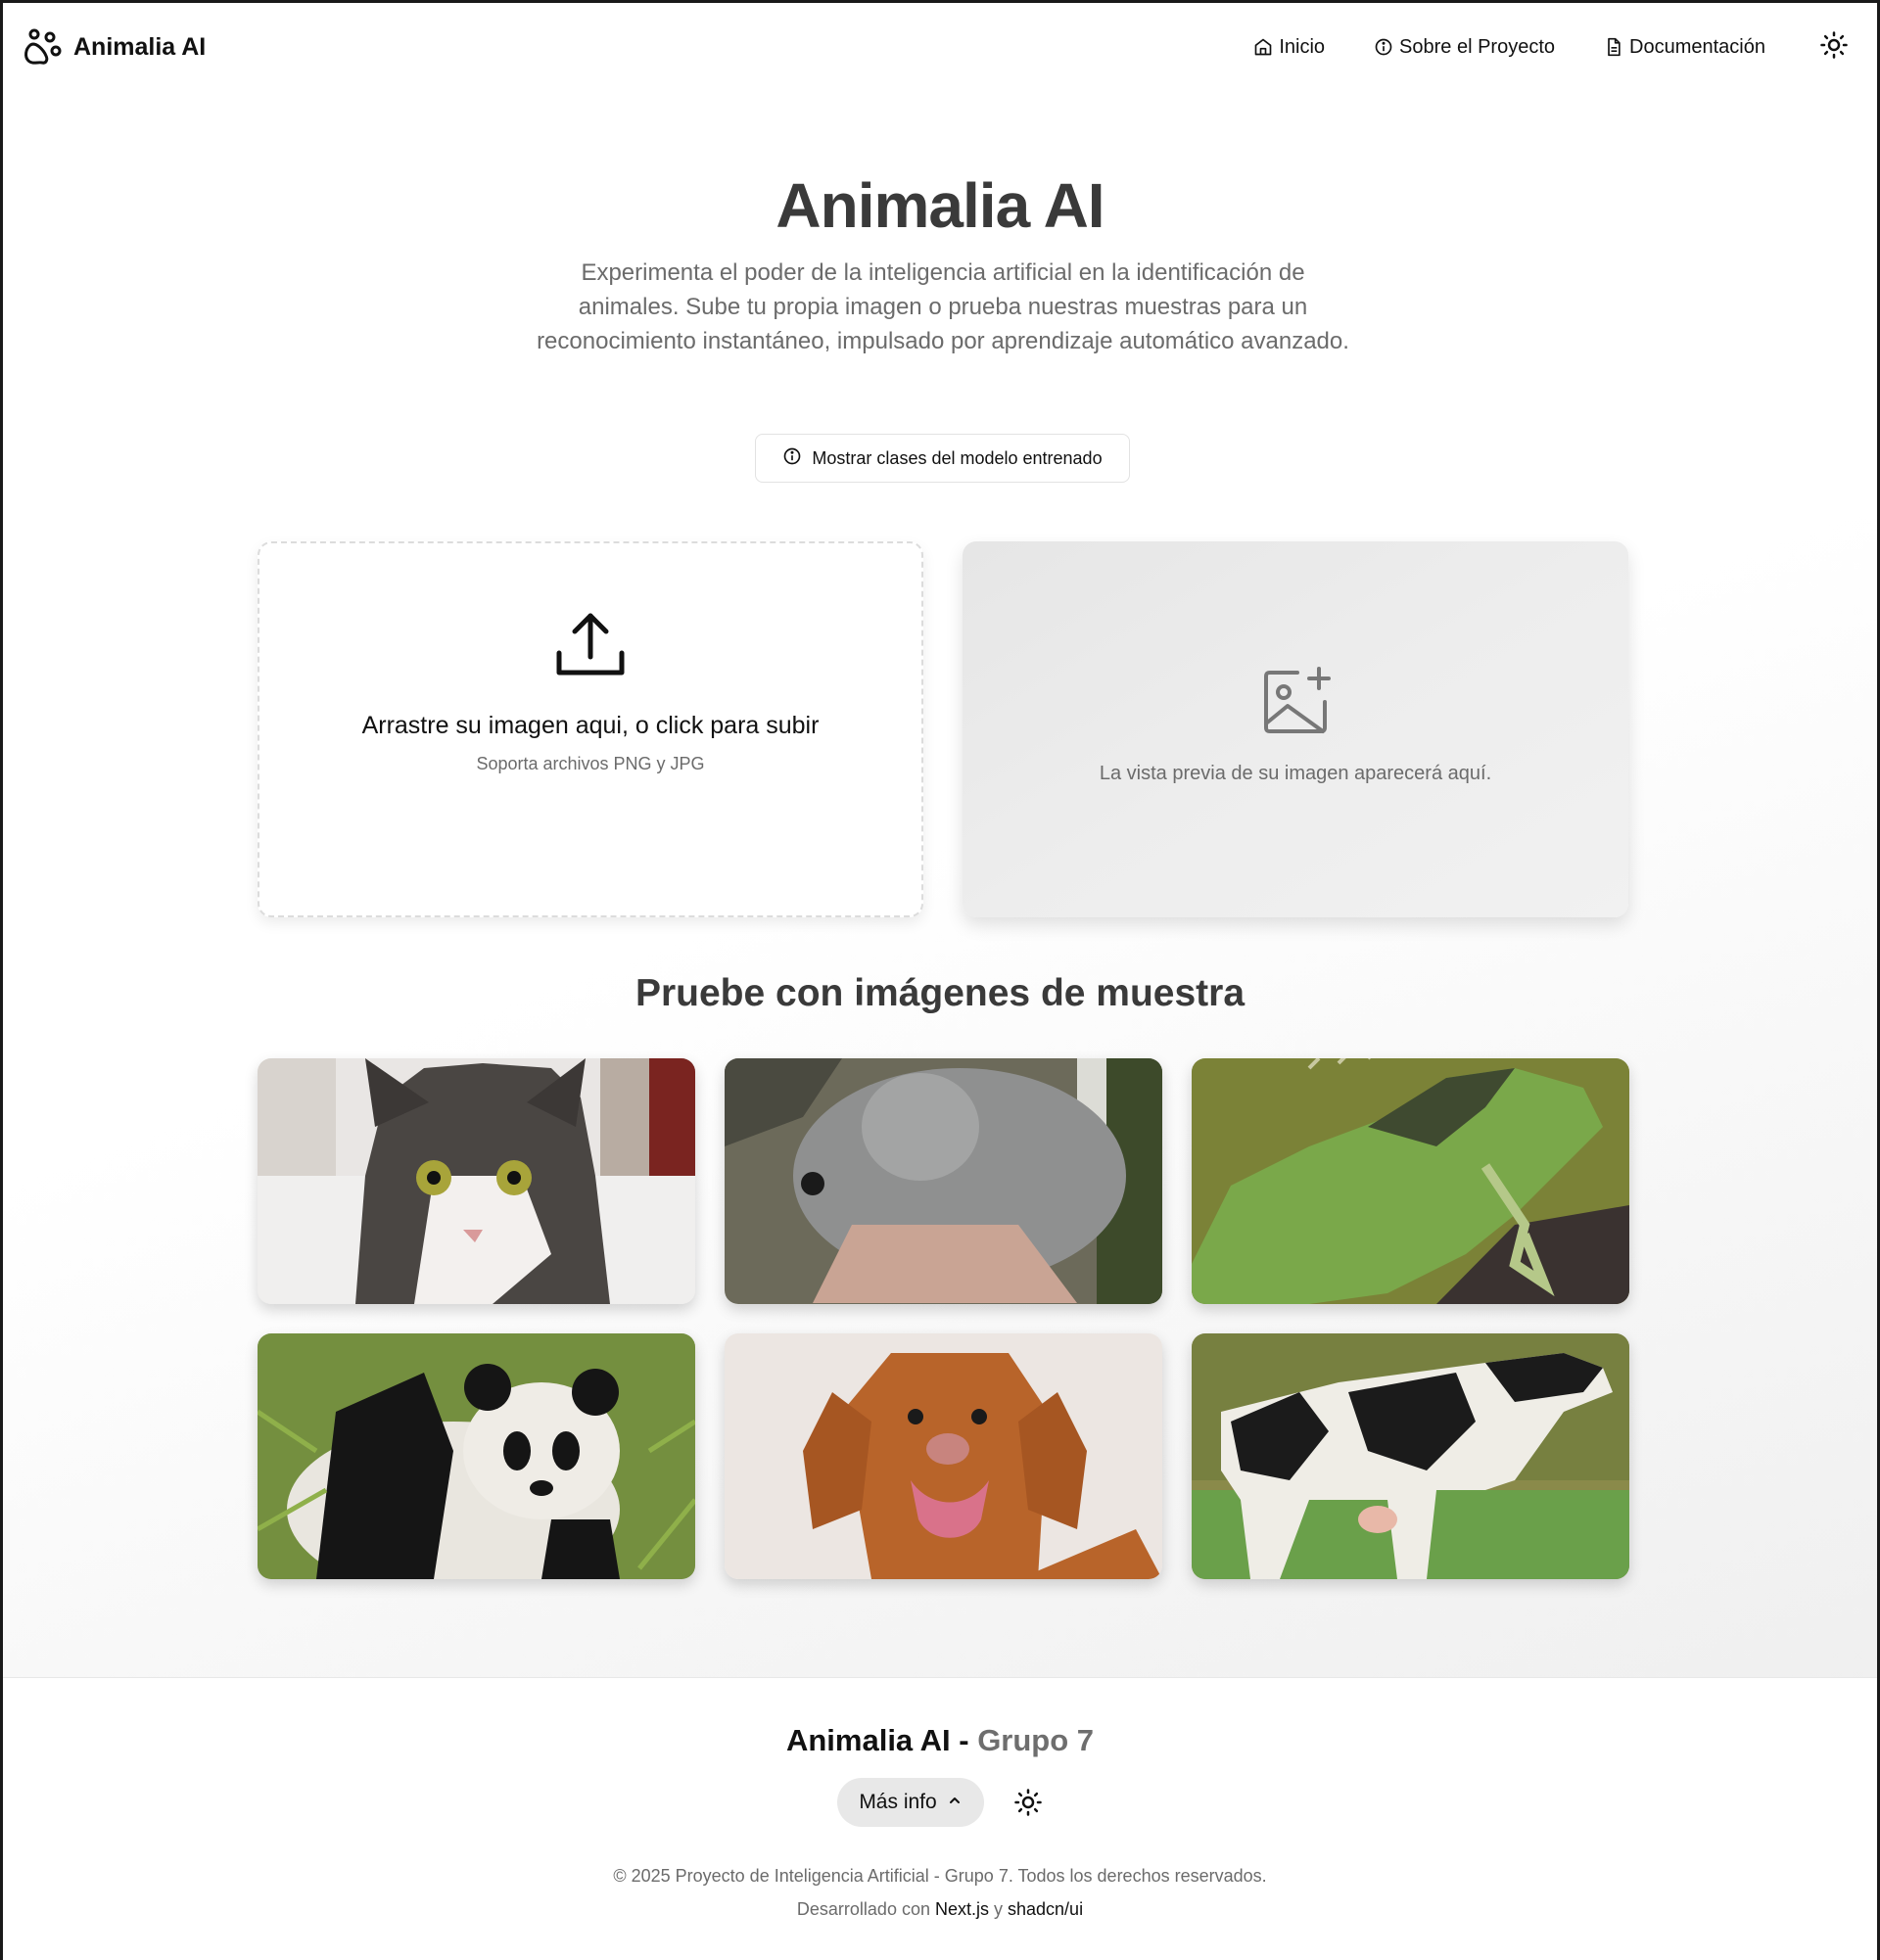 This screenshot has height=1960, width=1880. I want to click on sample-image-chinchilla, so click(943, 1181).